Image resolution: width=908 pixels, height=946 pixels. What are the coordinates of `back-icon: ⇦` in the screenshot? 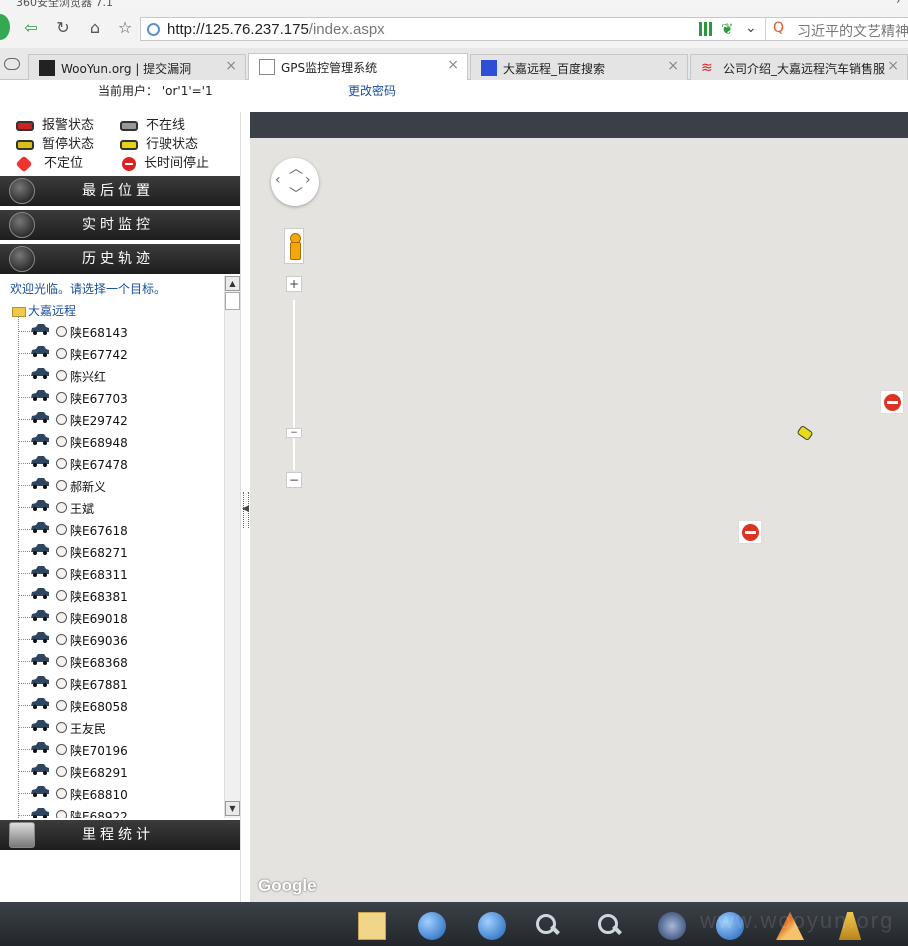 It's located at (31, 28).